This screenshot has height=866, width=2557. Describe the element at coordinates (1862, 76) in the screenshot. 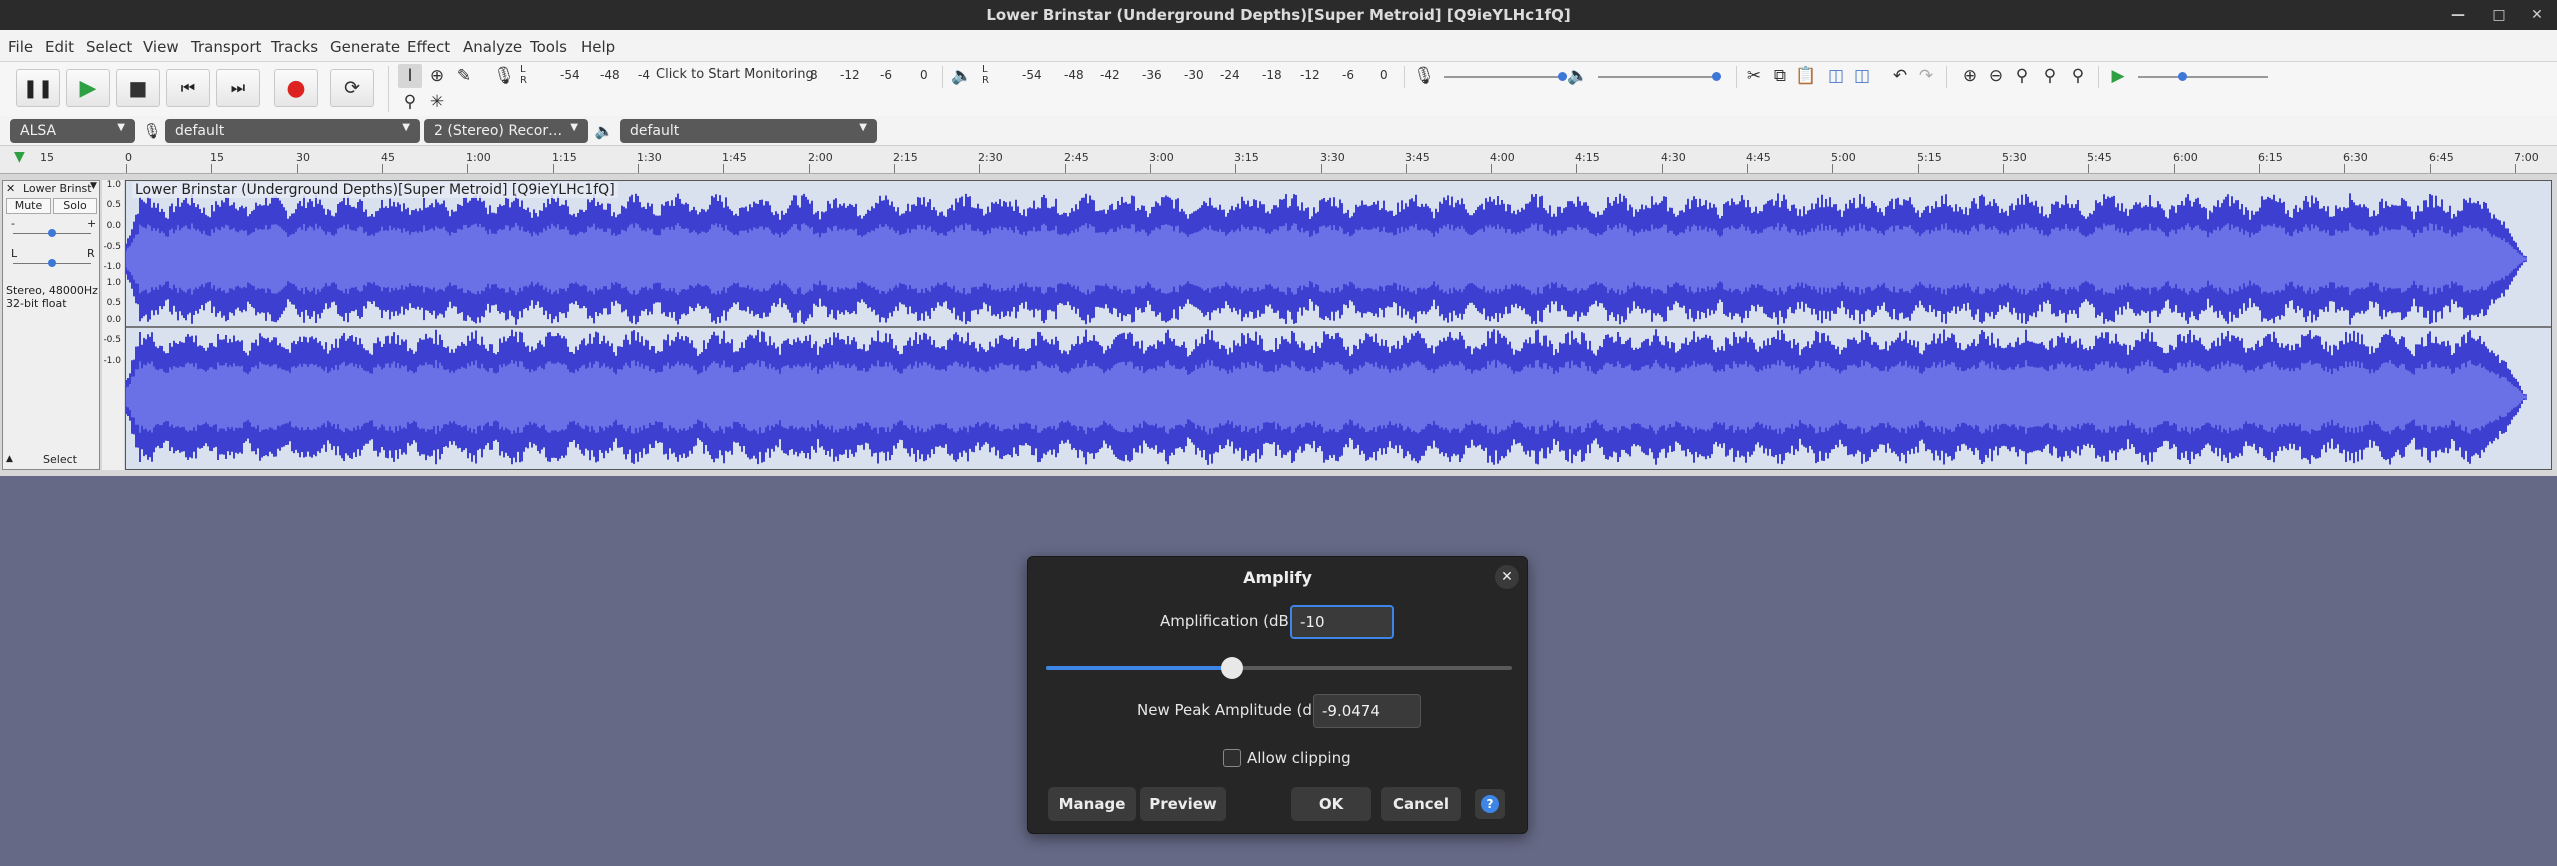

I see `silence-icon: ◫` at that location.